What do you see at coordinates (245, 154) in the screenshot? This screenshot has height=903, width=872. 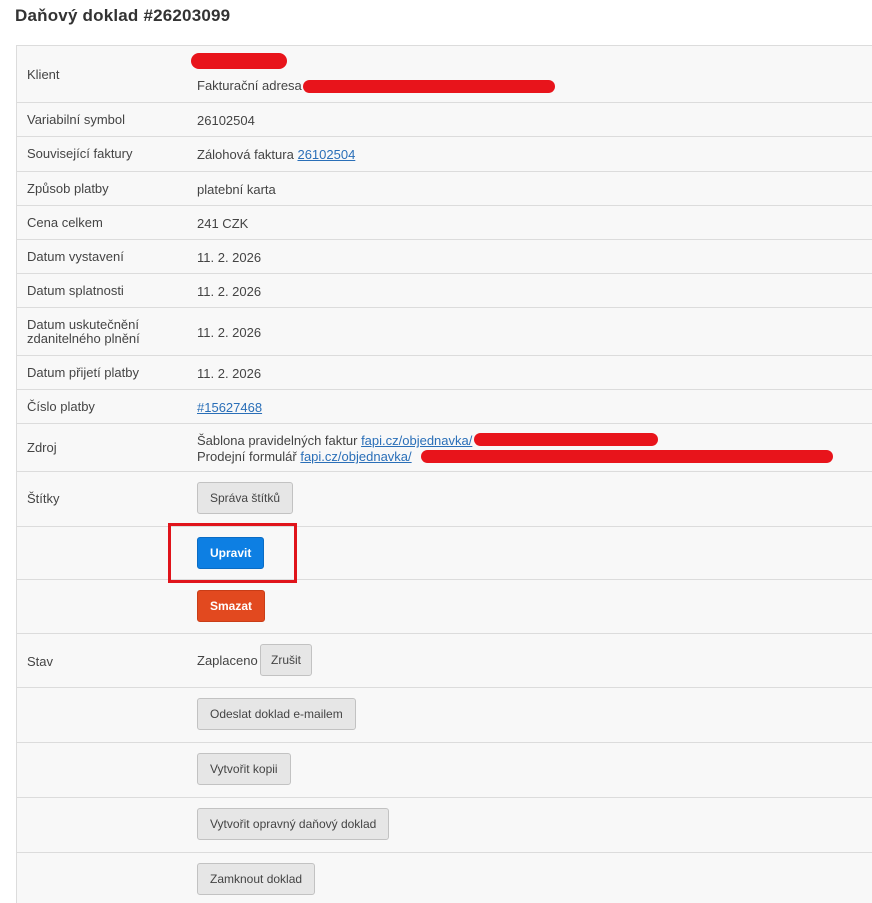 I see `related-invoice-type: Zálohová faktura` at bounding box center [245, 154].